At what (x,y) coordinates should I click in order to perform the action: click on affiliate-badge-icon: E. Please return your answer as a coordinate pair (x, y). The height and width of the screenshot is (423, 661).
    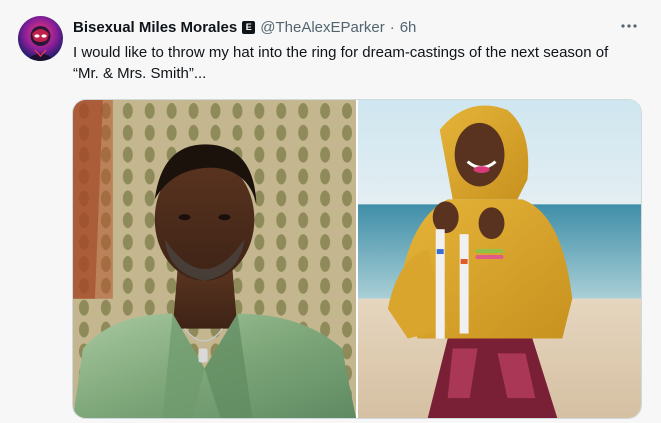
    Looking at the image, I should click on (249, 27).